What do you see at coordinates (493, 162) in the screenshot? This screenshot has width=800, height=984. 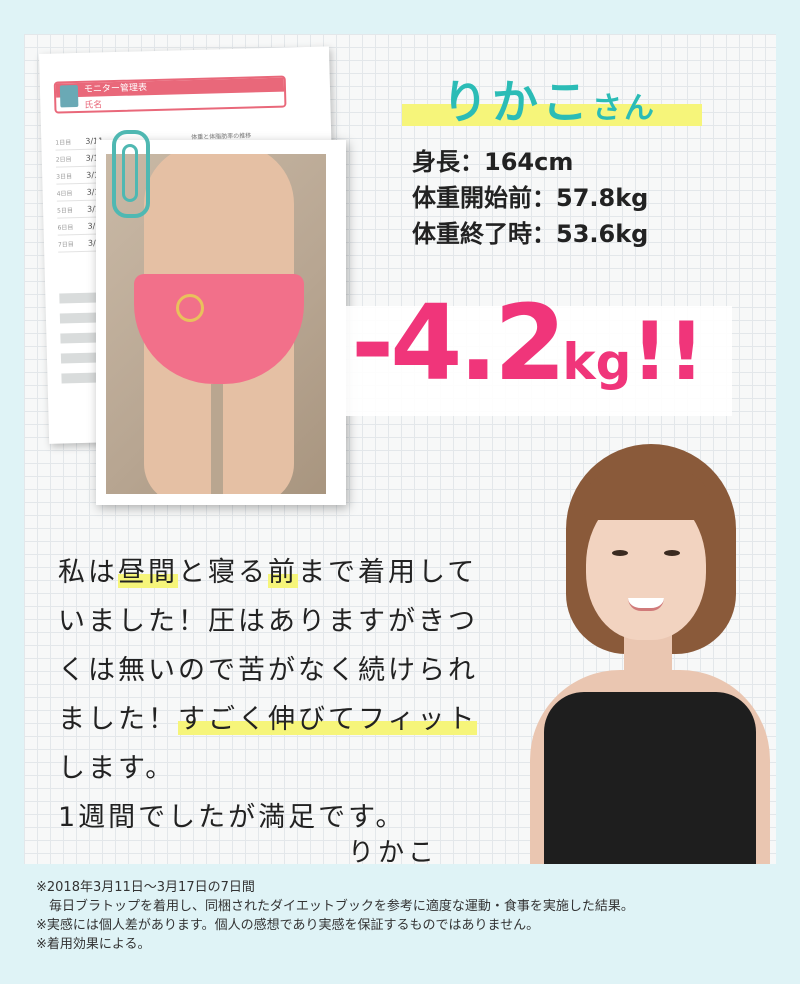 I see `height-stat: 身長：164cm` at bounding box center [493, 162].